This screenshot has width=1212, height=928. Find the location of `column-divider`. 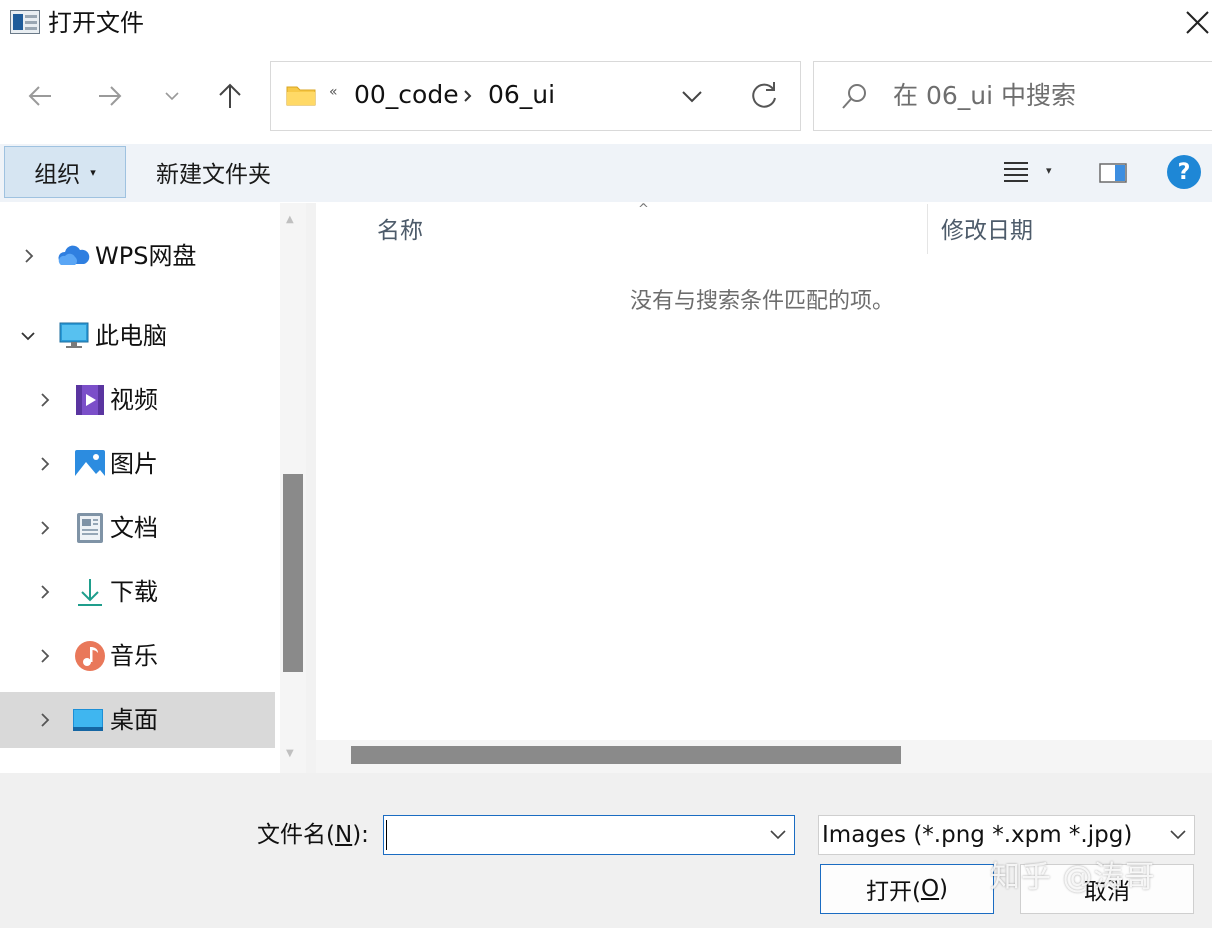

column-divider is located at coordinates (927, 229).